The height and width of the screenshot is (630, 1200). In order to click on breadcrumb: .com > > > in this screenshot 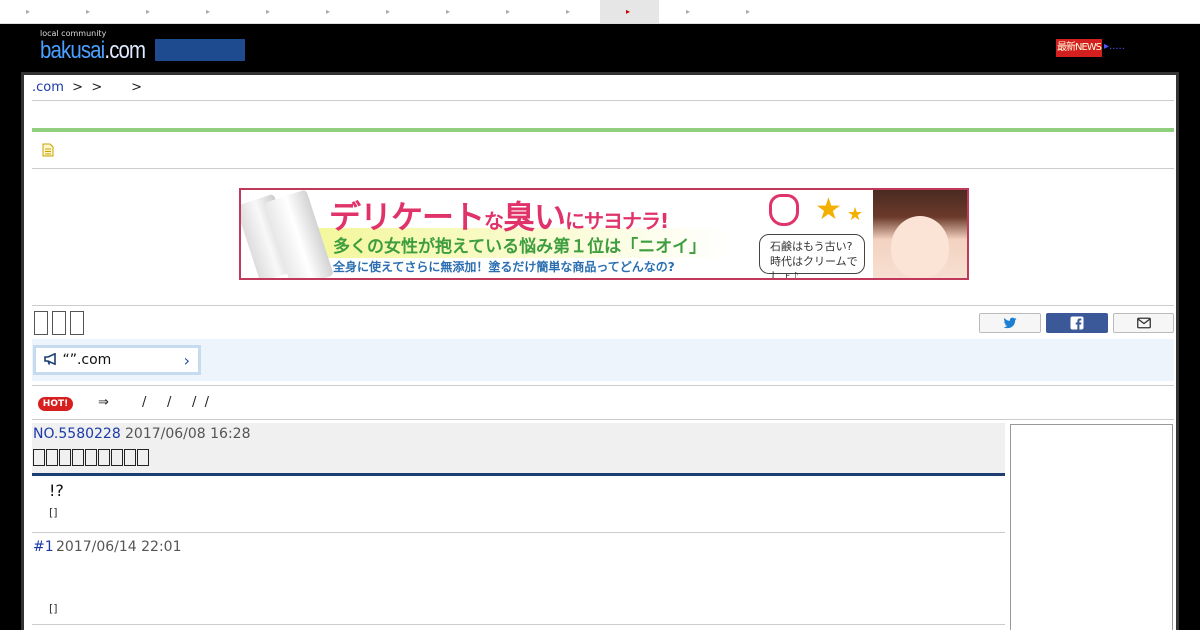, I will do `click(87, 87)`.